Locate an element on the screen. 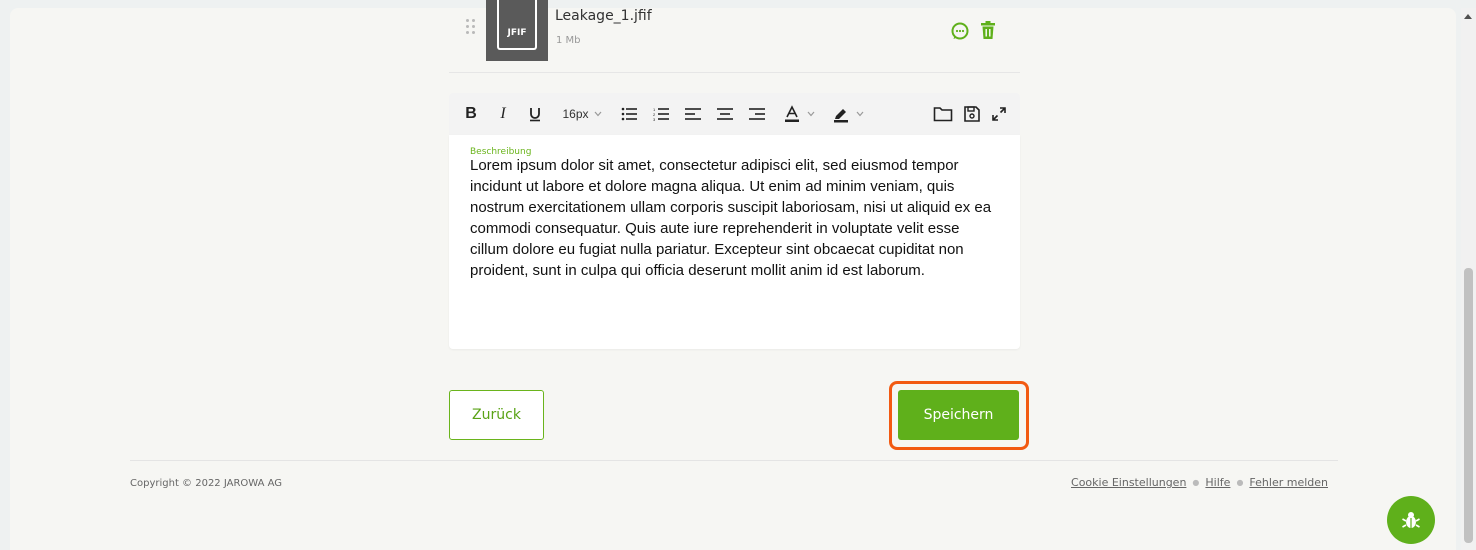  file-icon: JFIF is located at coordinates (517, 25).